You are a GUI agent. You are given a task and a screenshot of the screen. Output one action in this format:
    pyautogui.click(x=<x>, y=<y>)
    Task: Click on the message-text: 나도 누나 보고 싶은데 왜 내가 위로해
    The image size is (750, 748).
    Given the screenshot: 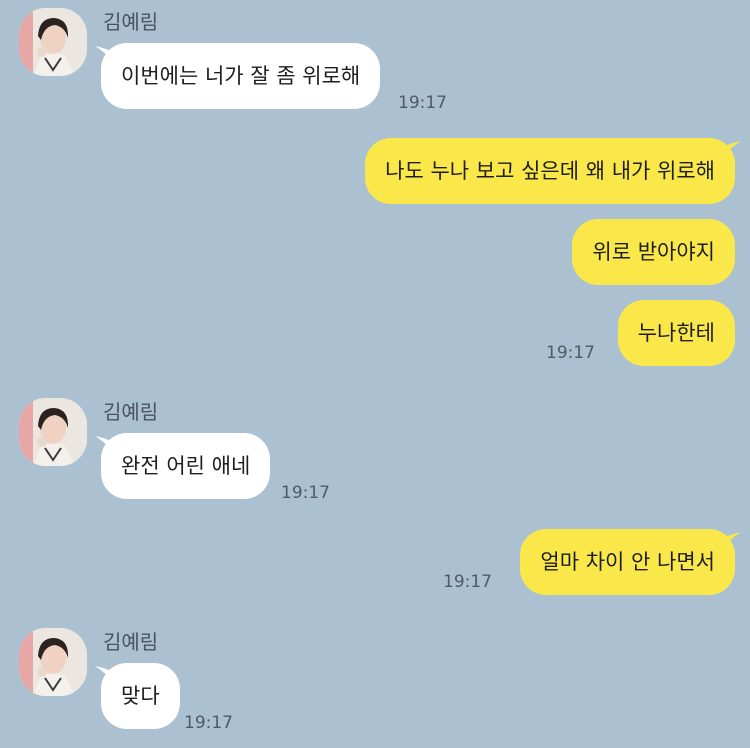 What is the action you would take?
    pyautogui.click(x=550, y=171)
    